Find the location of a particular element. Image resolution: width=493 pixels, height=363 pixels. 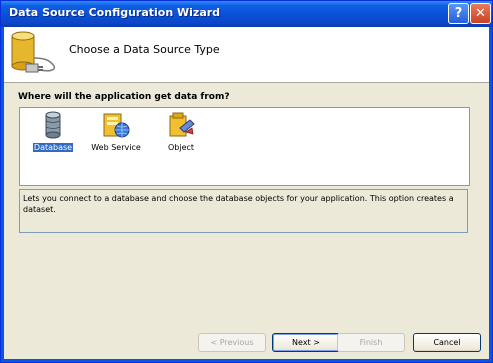

data-source-type-label: Object is located at coordinates (181, 147).